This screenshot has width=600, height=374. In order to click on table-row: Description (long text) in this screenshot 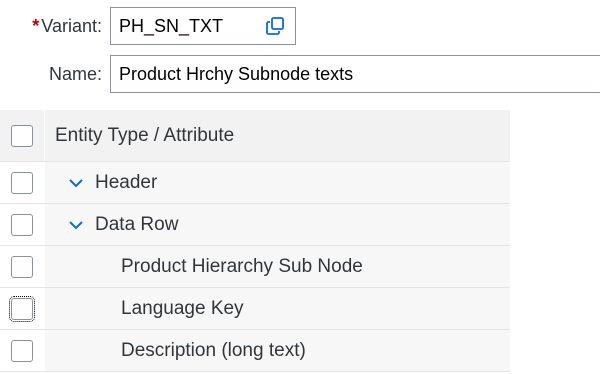, I will do `click(255, 351)`.